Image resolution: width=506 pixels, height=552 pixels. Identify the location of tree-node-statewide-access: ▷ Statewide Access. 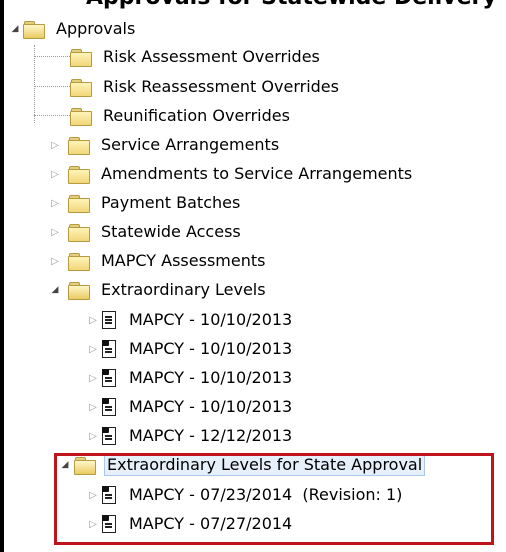
(147, 232).